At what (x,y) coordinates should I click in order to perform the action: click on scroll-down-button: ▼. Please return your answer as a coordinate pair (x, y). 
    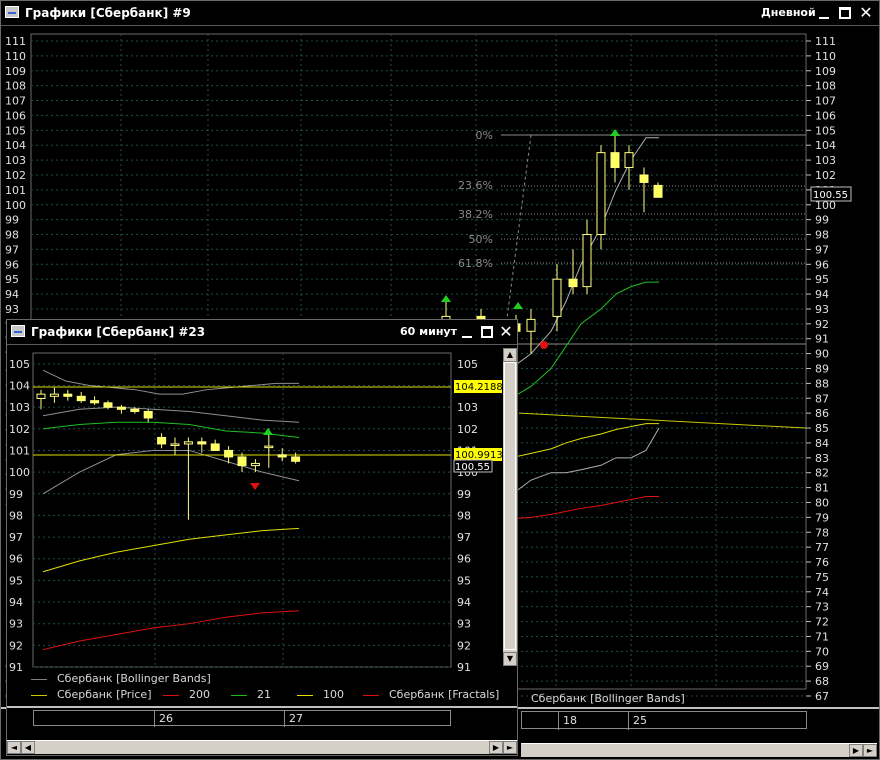
    Looking at the image, I should click on (510, 659).